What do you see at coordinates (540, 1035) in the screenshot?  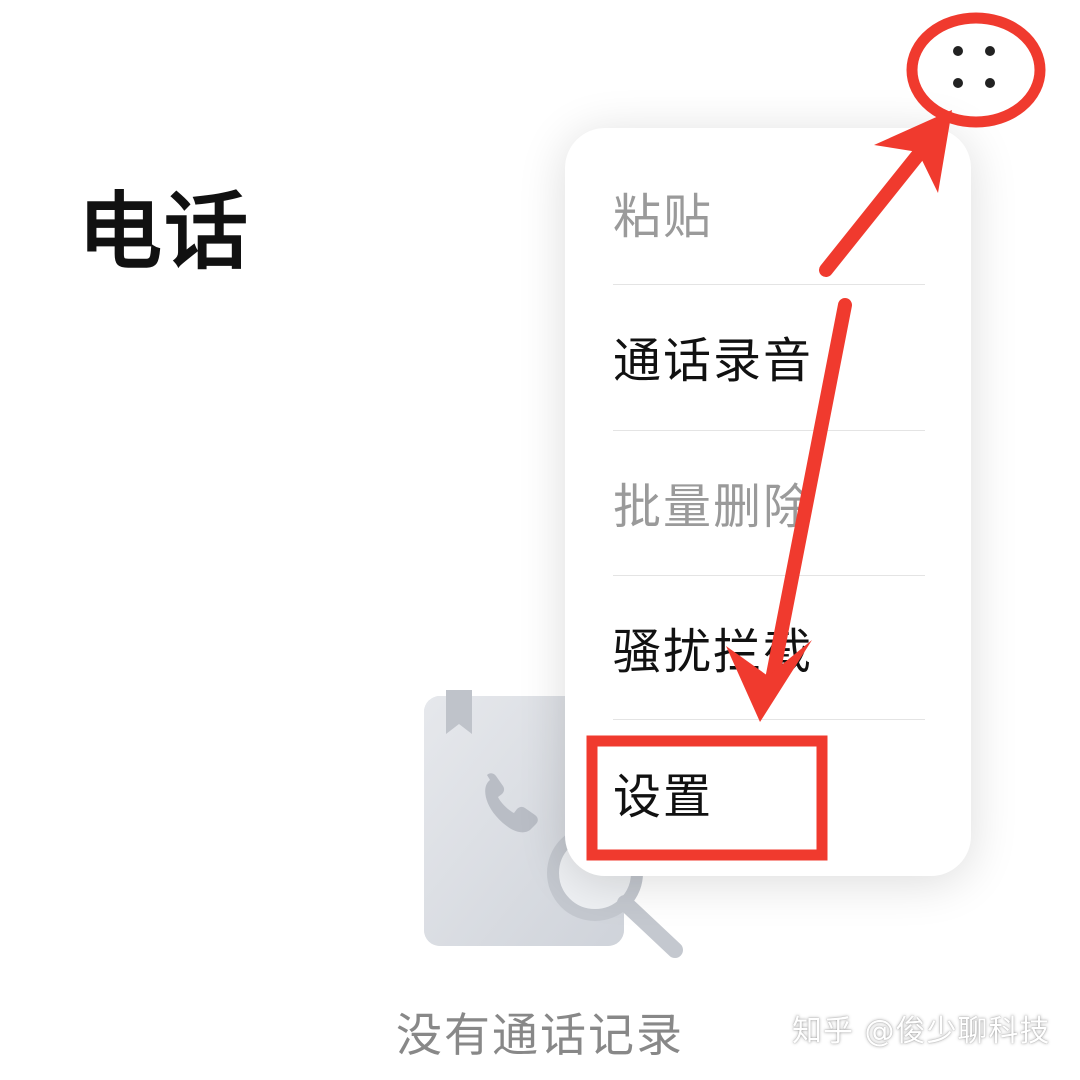 I see `empty-state-text: 没有通话记录` at bounding box center [540, 1035].